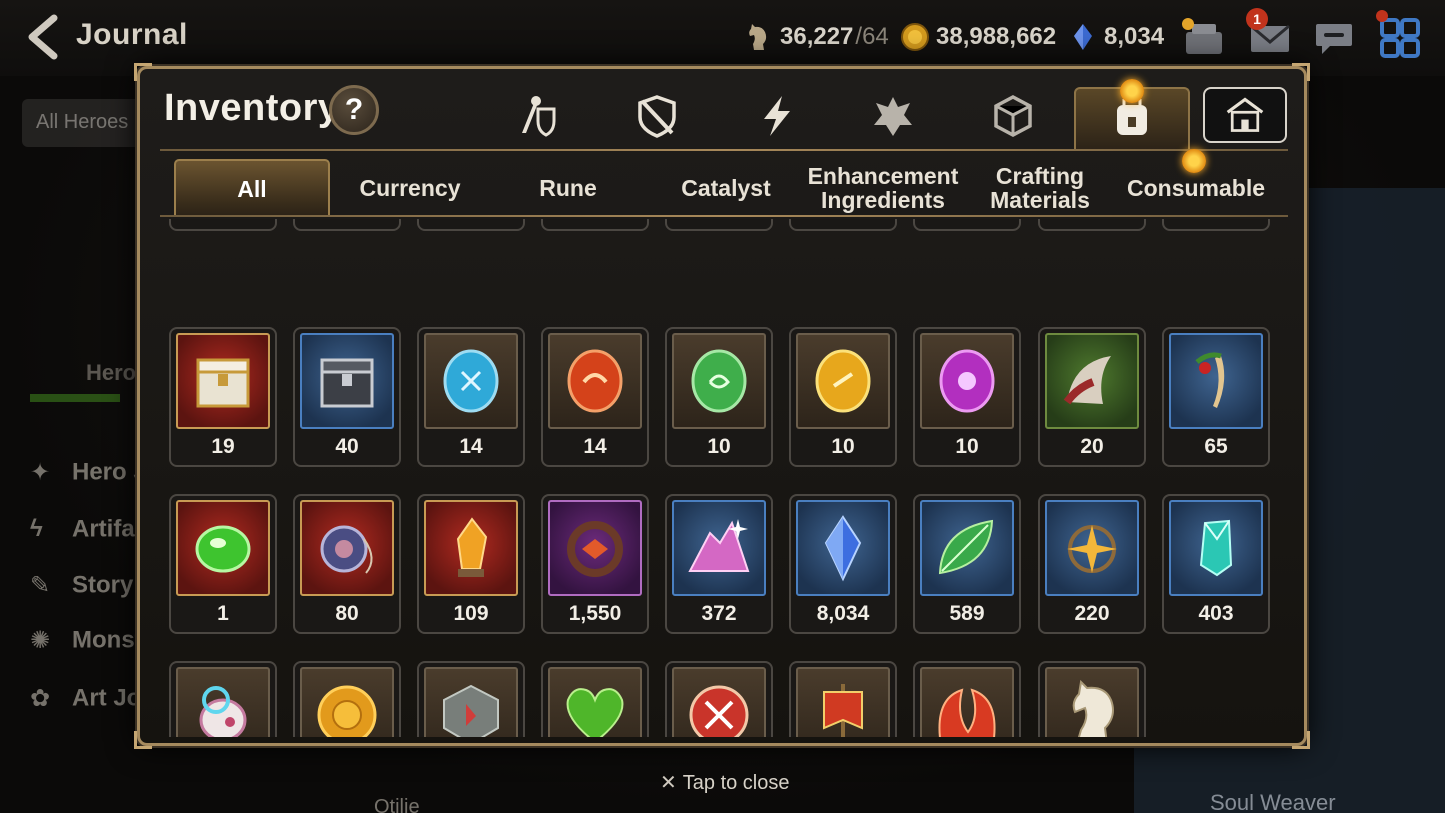 The height and width of the screenshot is (813, 1445). I want to click on item-quantity: 220, so click(1092, 613).